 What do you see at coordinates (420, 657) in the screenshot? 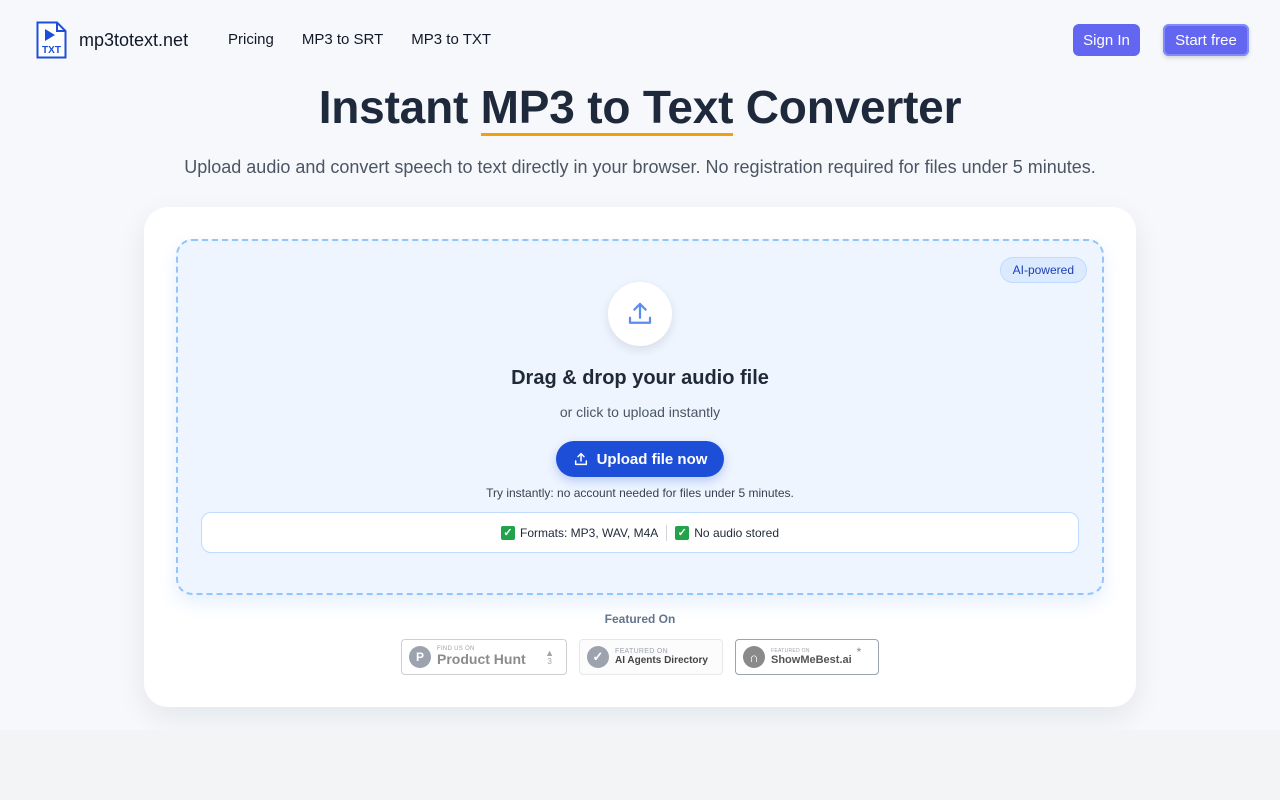
I see `product-hunt-icon: P` at bounding box center [420, 657].